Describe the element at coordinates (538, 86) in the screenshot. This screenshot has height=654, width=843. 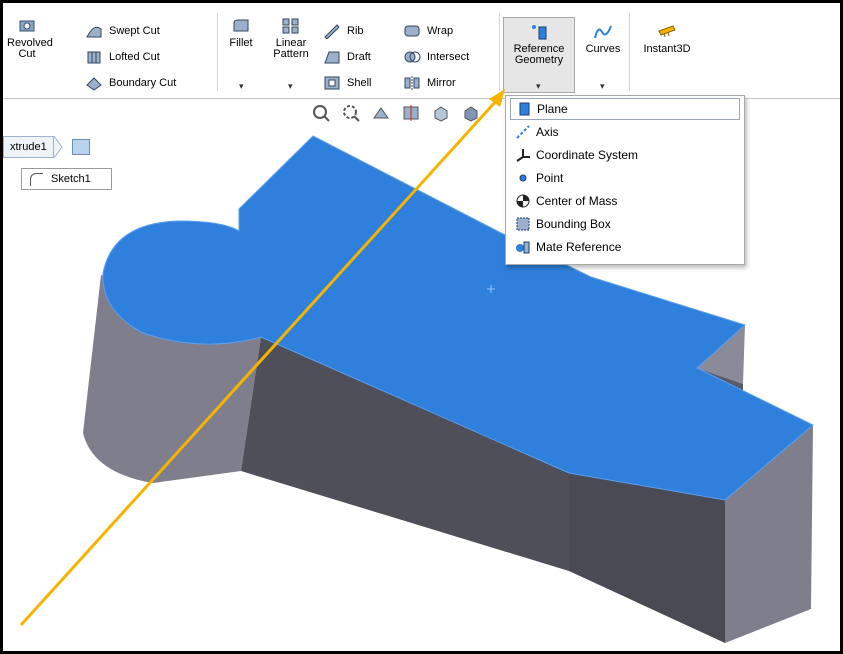
I see `reference-geometry-dropdown-caret: ▾` at that location.